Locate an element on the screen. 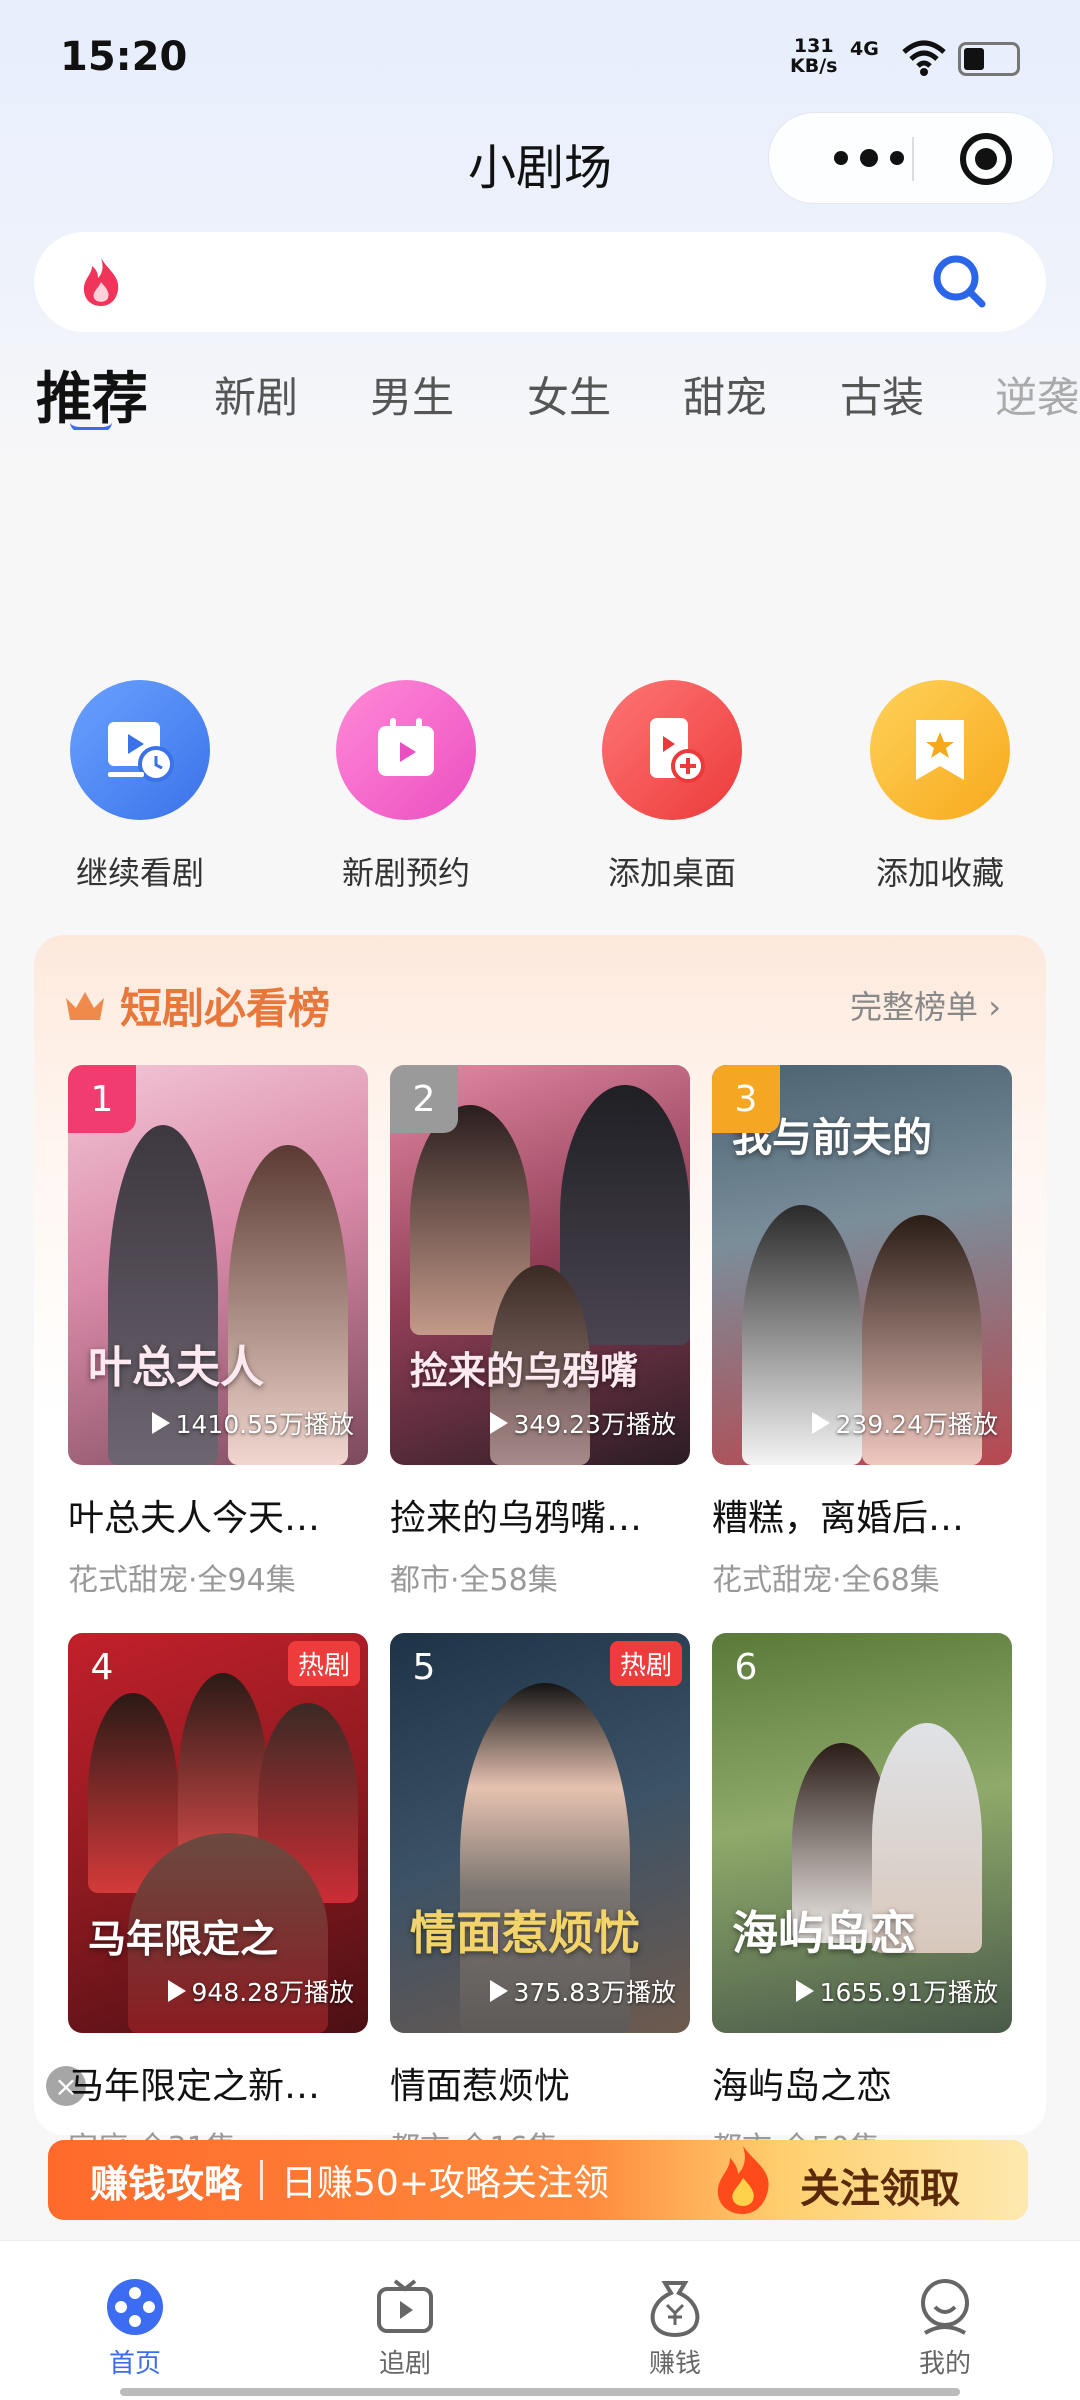  rank-badge: 3 is located at coordinates (746, 1099).